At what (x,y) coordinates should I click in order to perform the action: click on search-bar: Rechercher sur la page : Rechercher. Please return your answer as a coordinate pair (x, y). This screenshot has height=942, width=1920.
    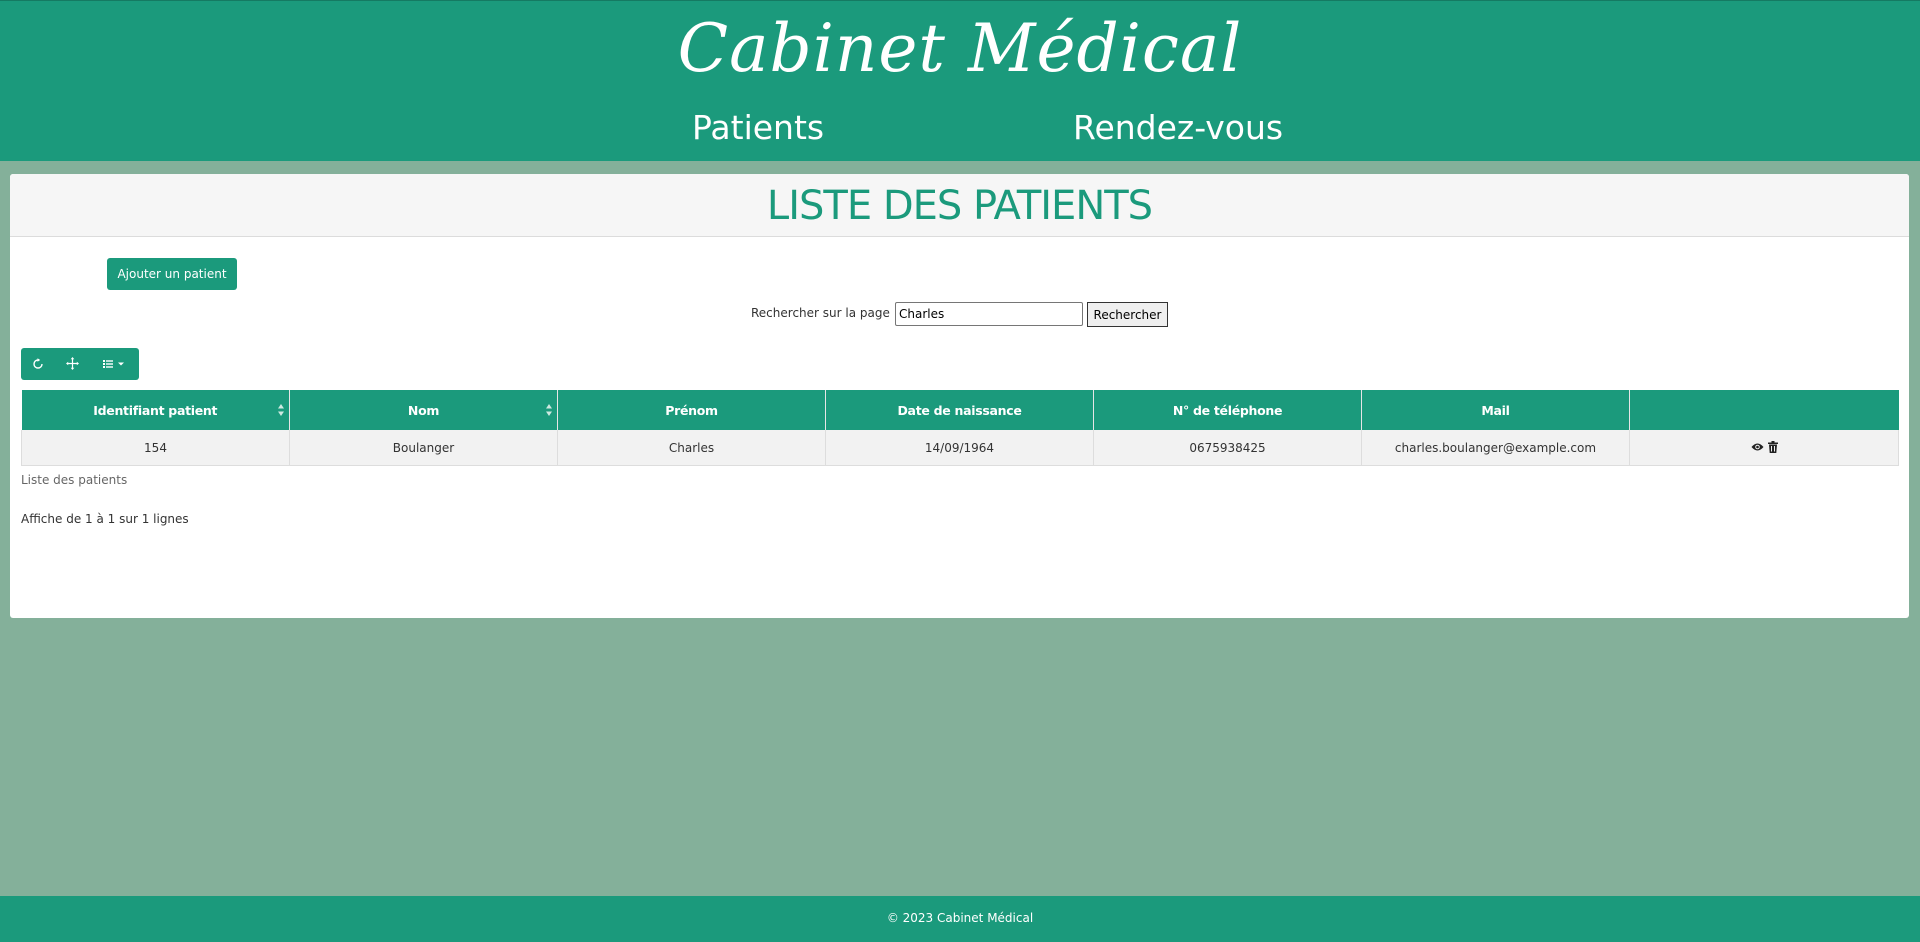
    Looking at the image, I should click on (959, 315).